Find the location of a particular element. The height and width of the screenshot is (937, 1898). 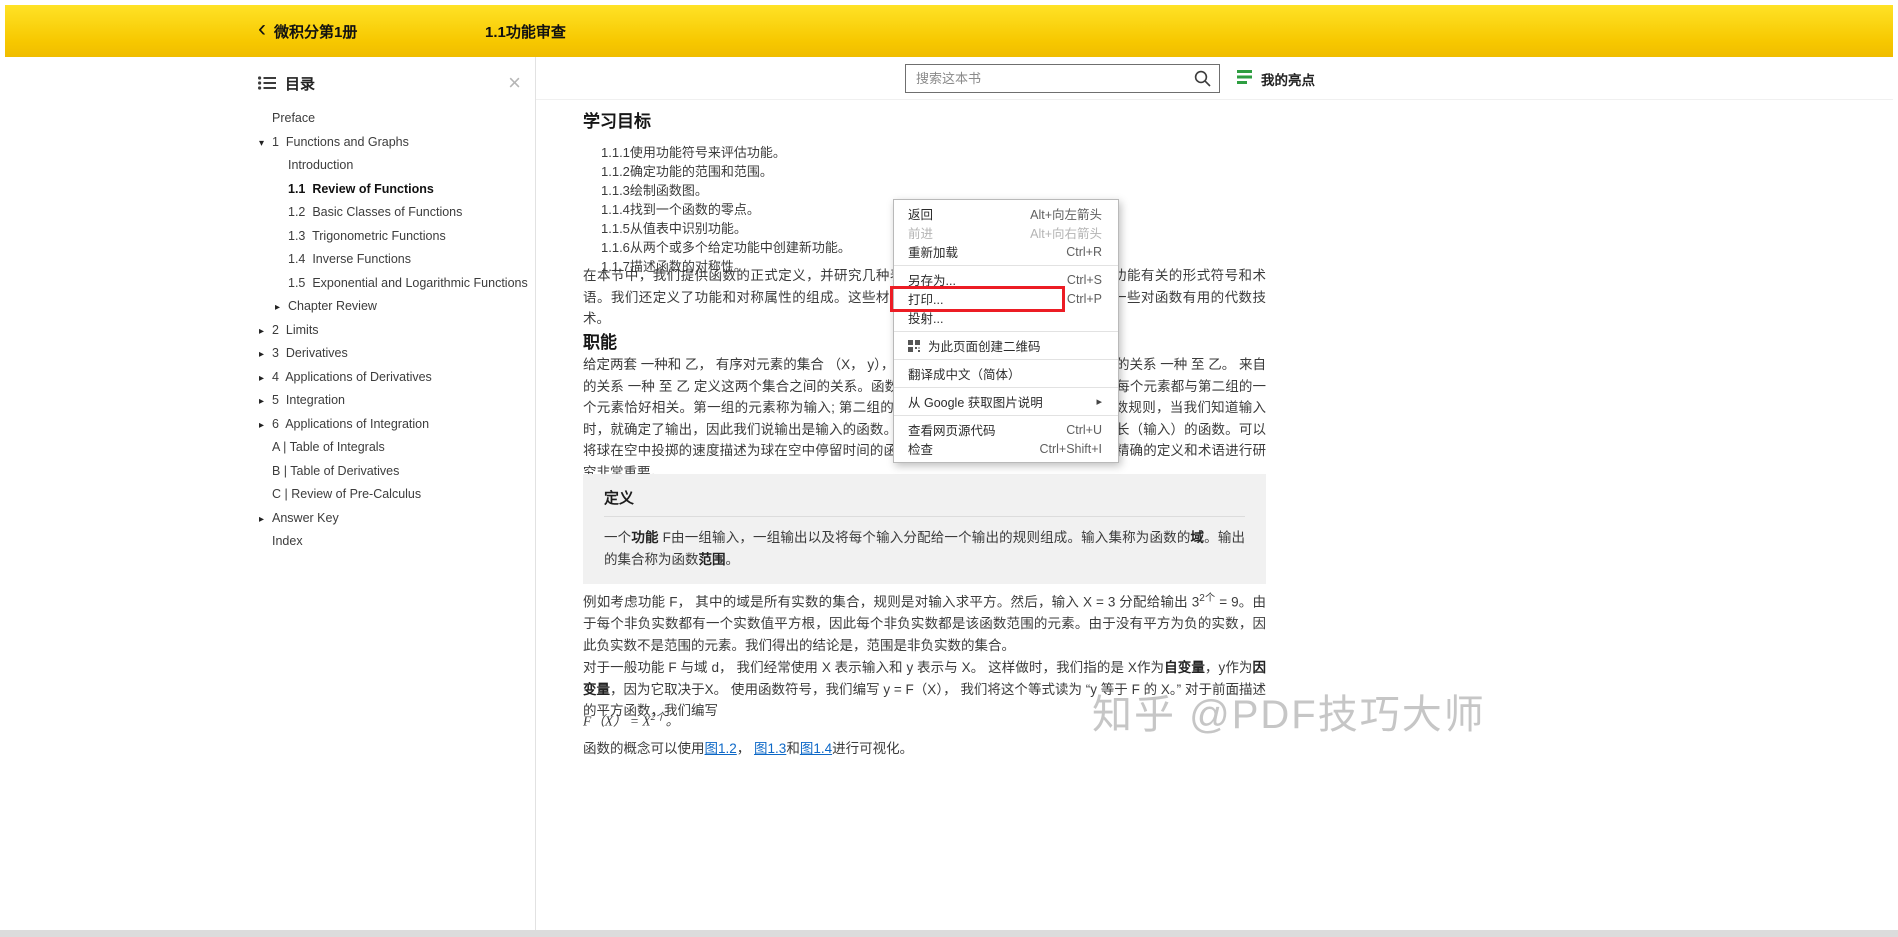

close-icon: × is located at coordinates (514, 83).